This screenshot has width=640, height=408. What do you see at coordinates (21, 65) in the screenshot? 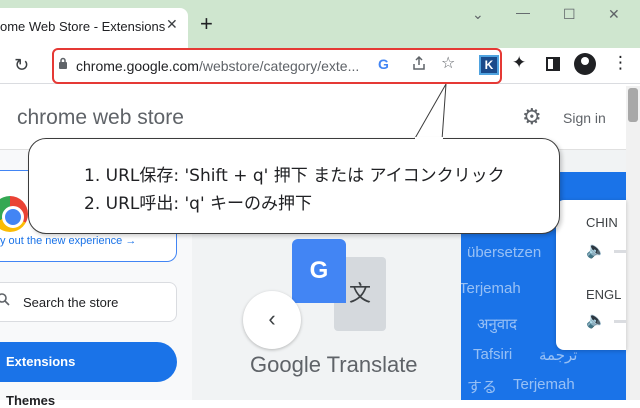
I see `reload-icon: ↻` at bounding box center [21, 65].